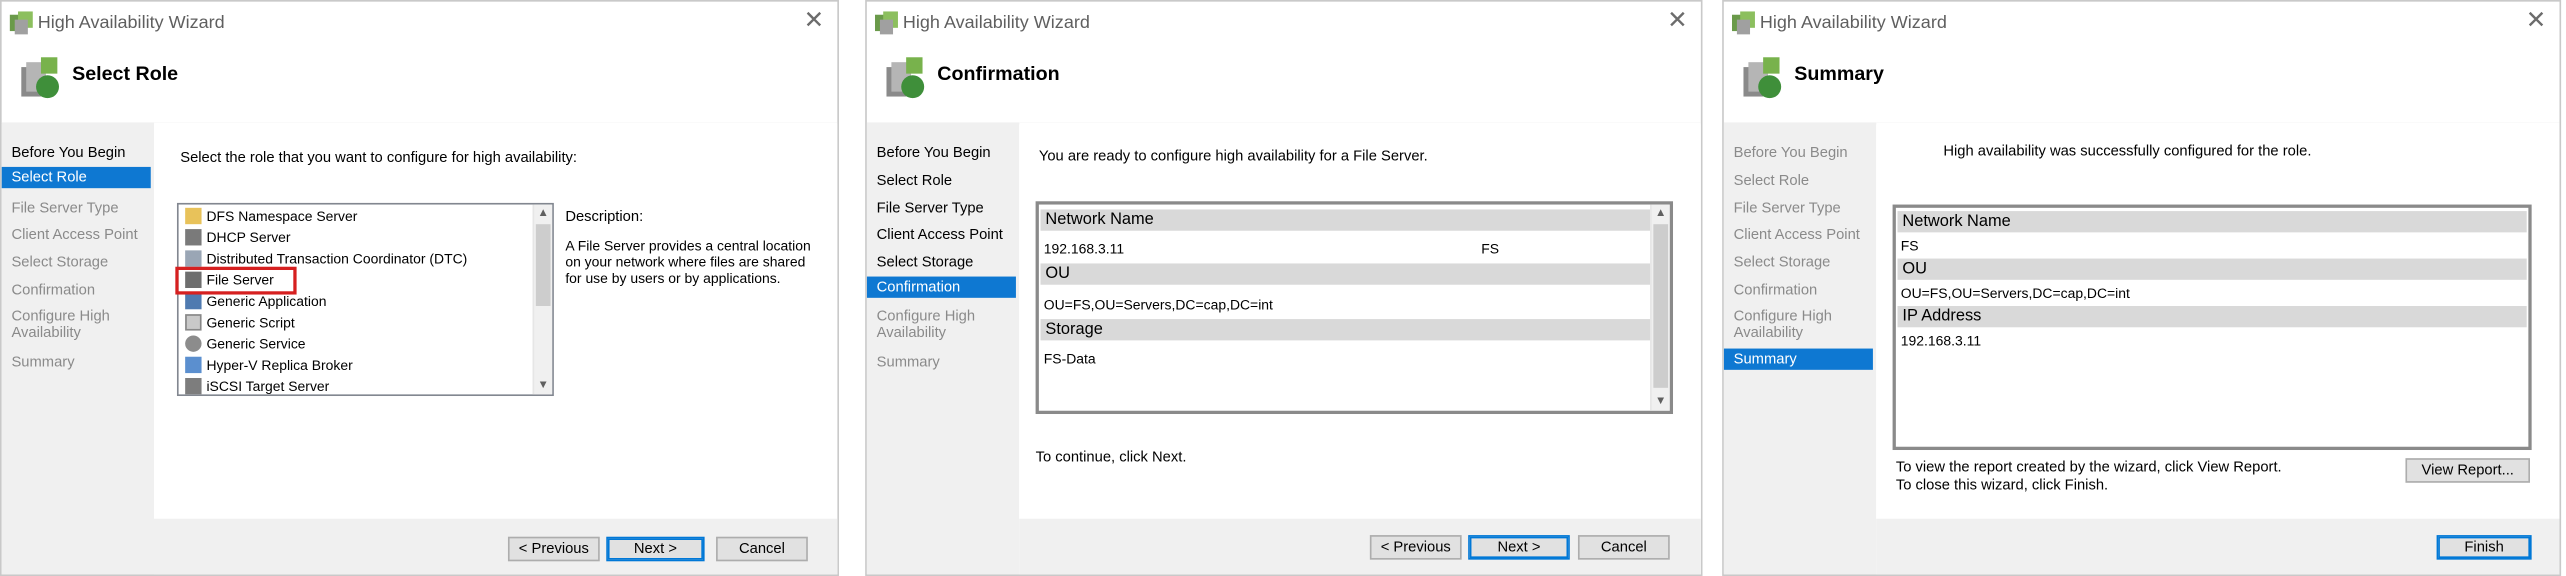 The height and width of the screenshot is (576, 2566). What do you see at coordinates (2002, 484) in the screenshot?
I see `finish-instruction: To close this wizard, click Finish.` at bounding box center [2002, 484].